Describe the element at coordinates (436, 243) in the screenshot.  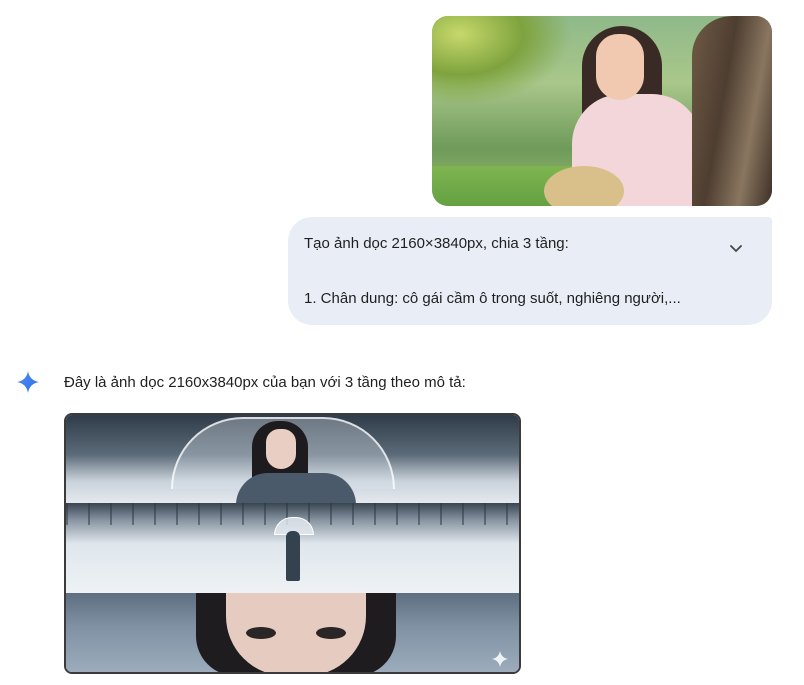
I see `prompt-line-1: Tạo ảnh dọc 2160×3840px, chia 3 tầng:` at that location.